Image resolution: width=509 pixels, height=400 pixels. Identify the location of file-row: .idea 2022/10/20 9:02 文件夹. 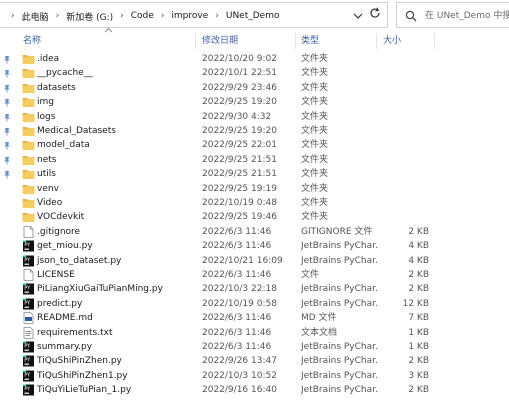
(254, 59).